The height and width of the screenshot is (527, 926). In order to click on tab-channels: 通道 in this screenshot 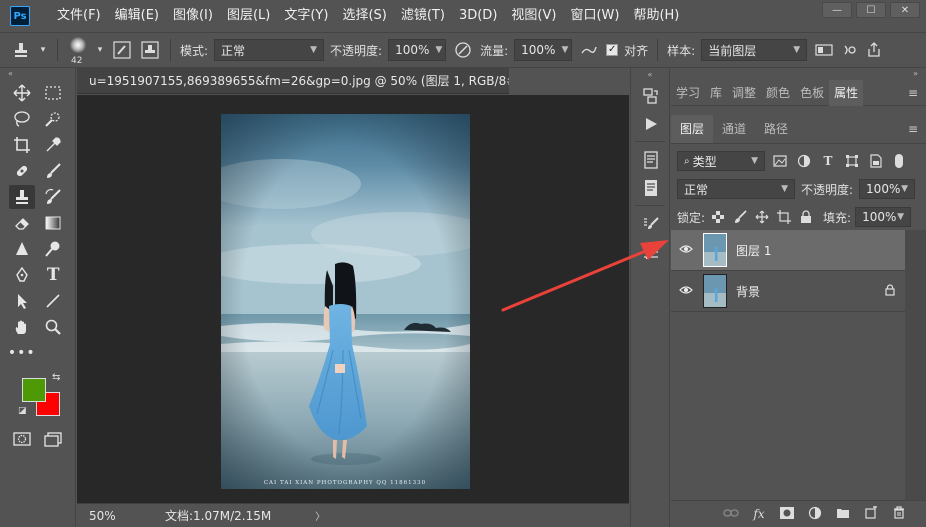, I will do `click(734, 129)`.